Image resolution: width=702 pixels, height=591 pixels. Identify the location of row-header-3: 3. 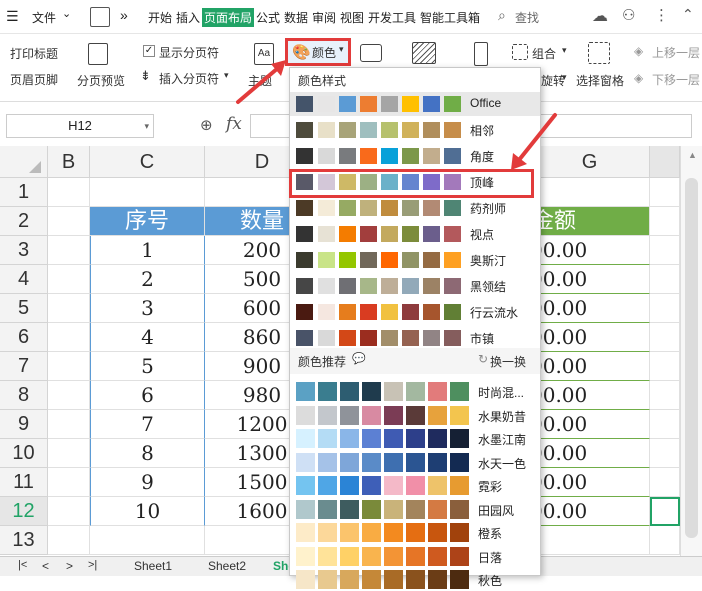
(24, 250).